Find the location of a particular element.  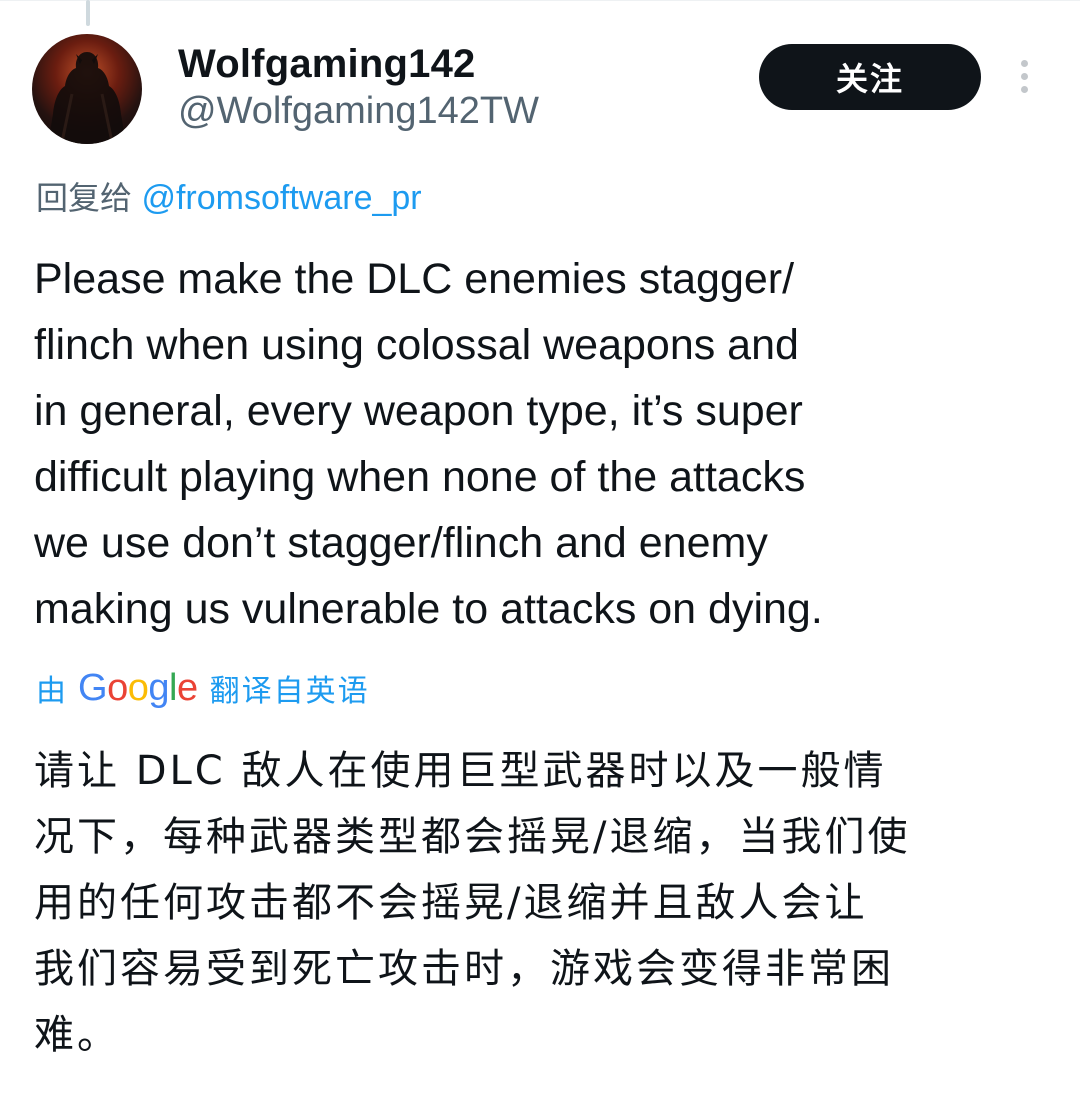

display-name: Wolfgaming142 is located at coordinates (358, 64).